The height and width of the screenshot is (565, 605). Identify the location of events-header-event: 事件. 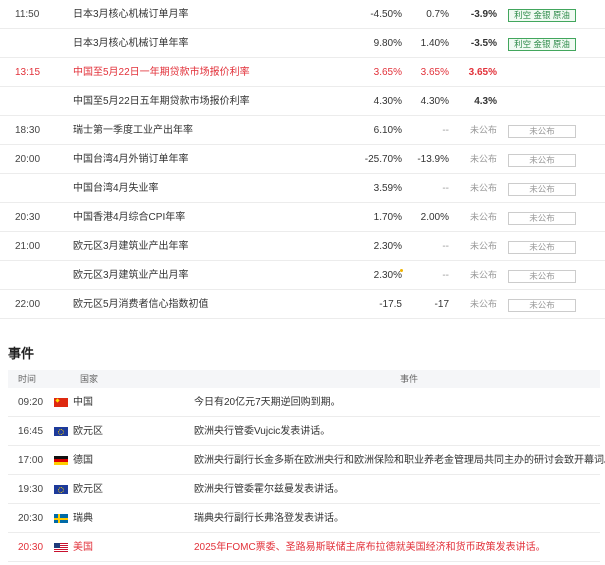
(409, 379).